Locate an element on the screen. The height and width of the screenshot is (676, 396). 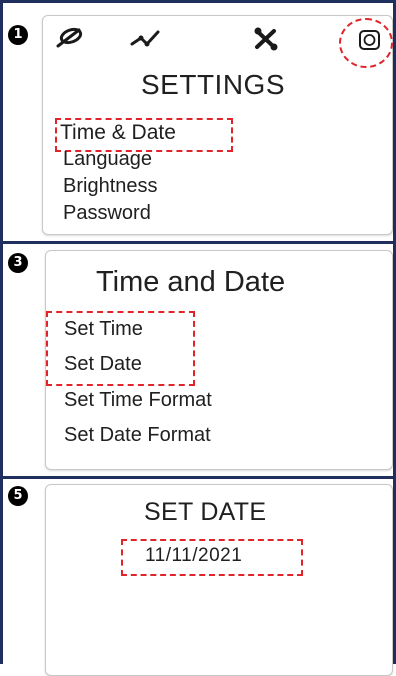
leaf-icon is located at coordinates (70, 37).